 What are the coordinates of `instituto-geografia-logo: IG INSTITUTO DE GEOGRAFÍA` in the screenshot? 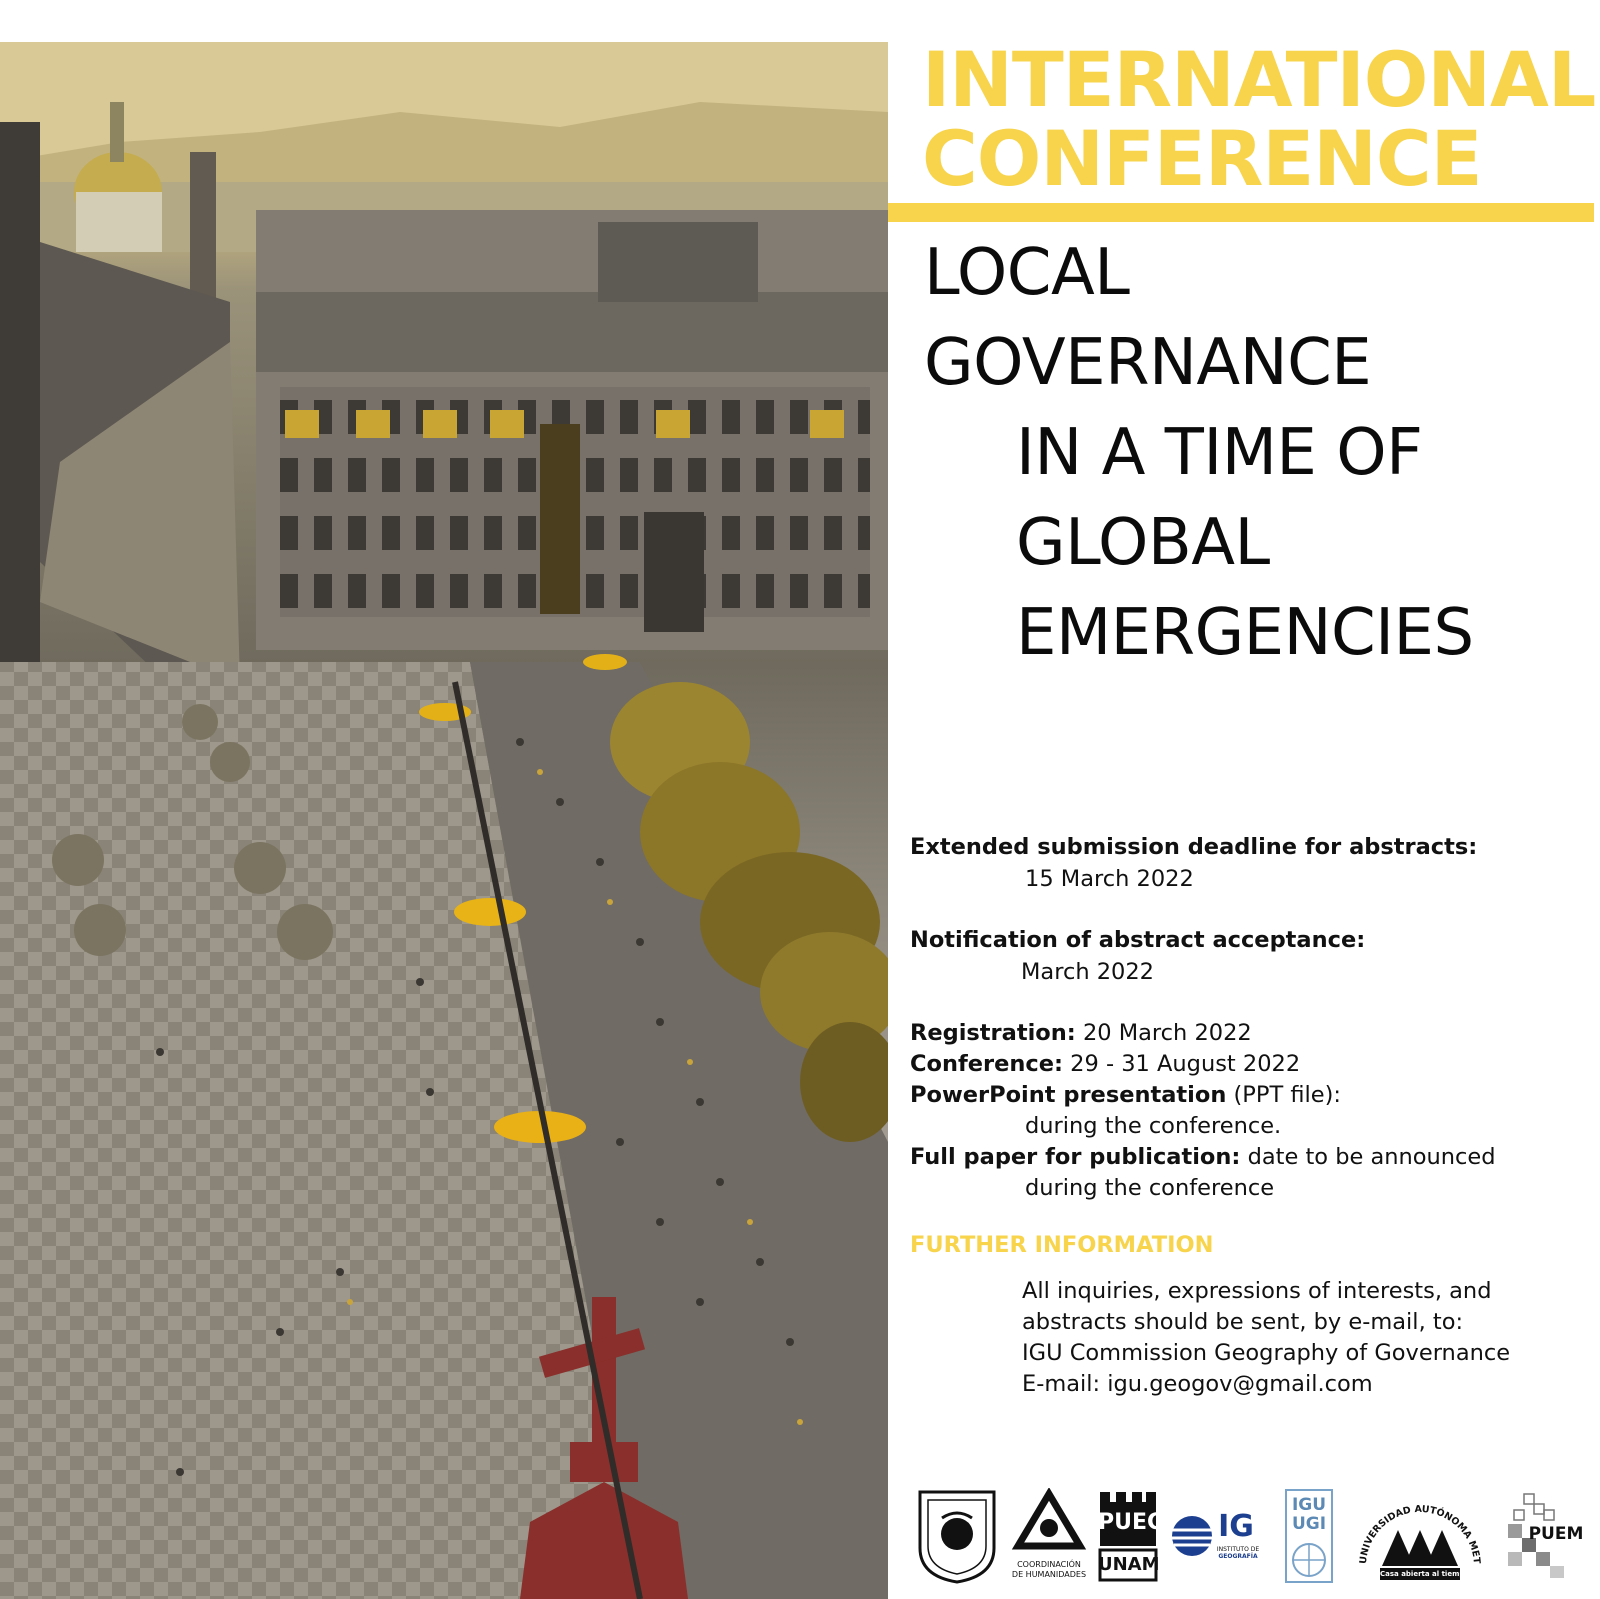 It's located at (1215, 1536).